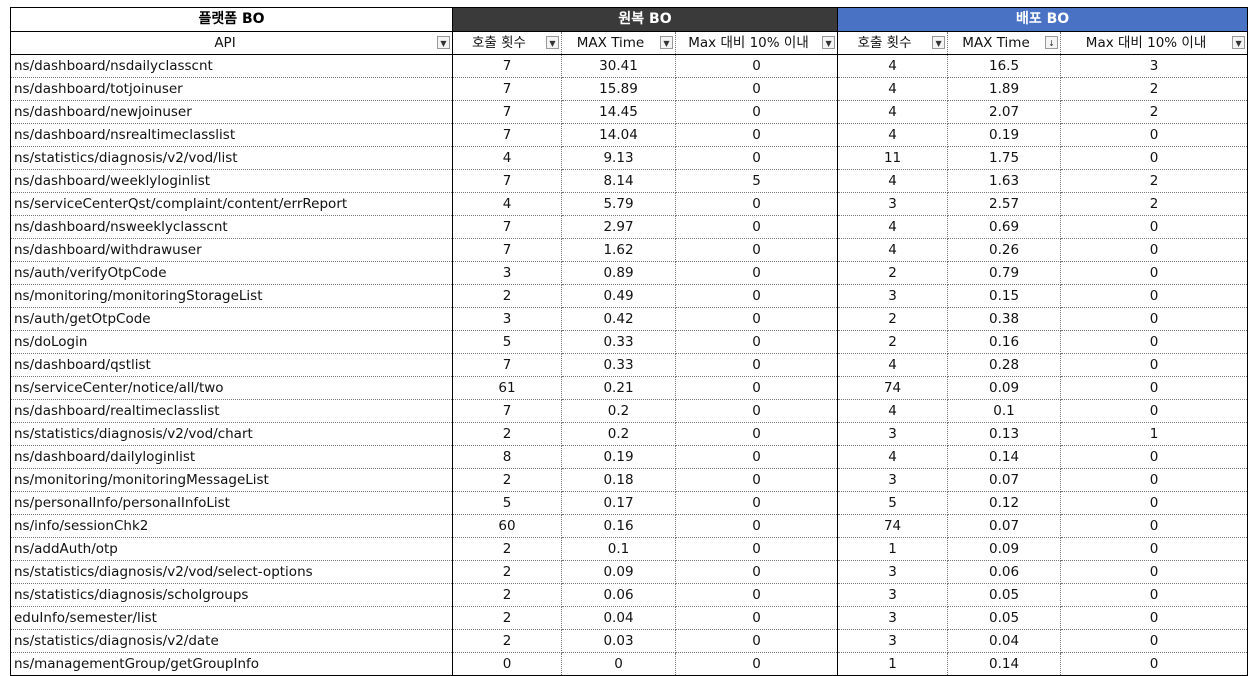 The height and width of the screenshot is (676, 1255). I want to click on cell-dep-calls: 5, so click(893, 503).